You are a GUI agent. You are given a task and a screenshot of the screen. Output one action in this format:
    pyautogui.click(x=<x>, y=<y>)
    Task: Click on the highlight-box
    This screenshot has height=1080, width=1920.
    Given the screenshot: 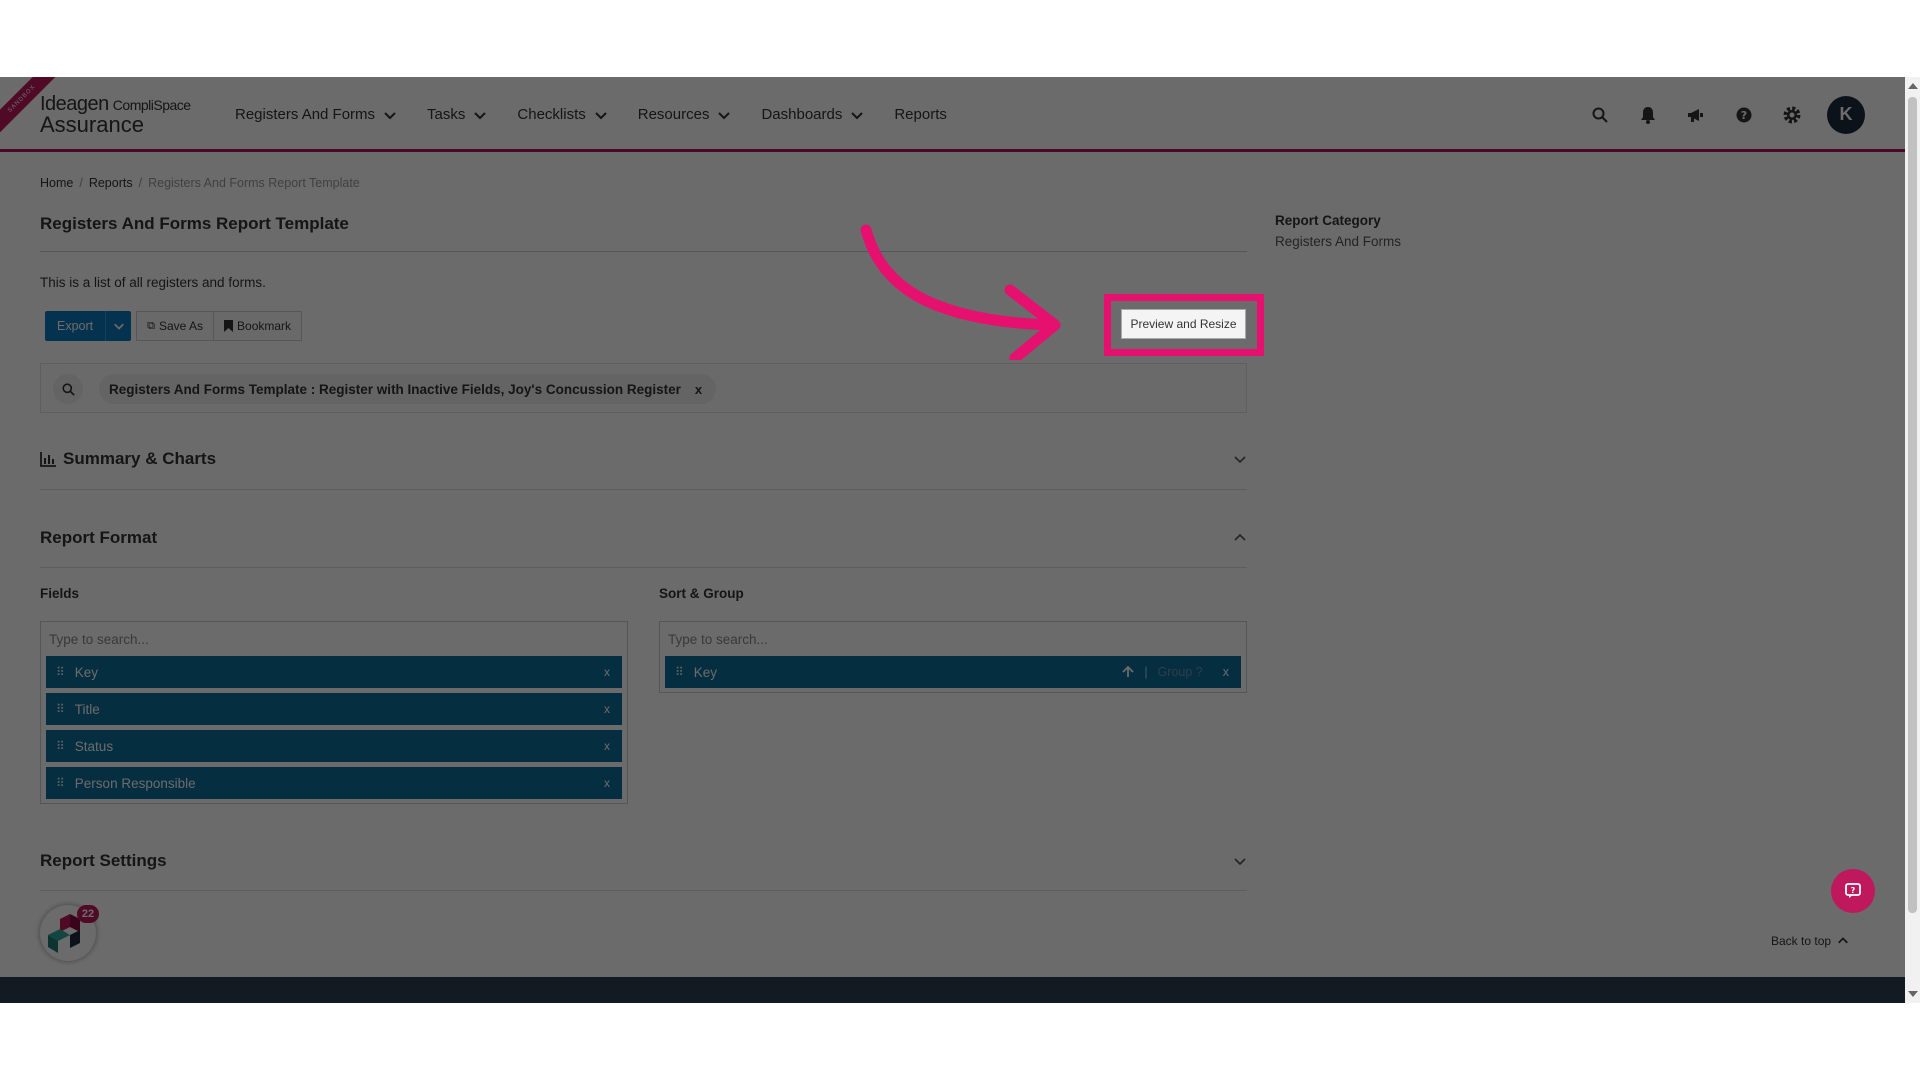 What is the action you would take?
    pyautogui.click(x=1184, y=325)
    